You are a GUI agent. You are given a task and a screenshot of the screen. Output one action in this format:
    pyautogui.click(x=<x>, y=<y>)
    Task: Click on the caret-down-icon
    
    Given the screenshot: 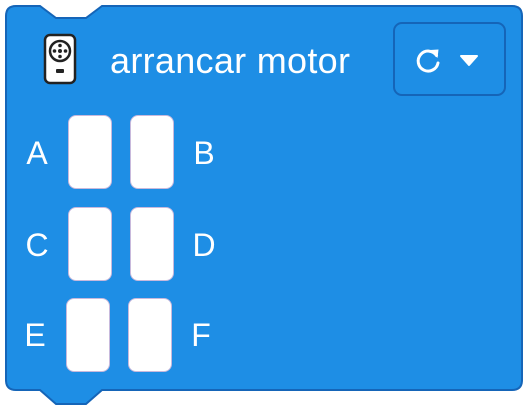 What is the action you would take?
    pyautogui.click(x=469, y=60)
    